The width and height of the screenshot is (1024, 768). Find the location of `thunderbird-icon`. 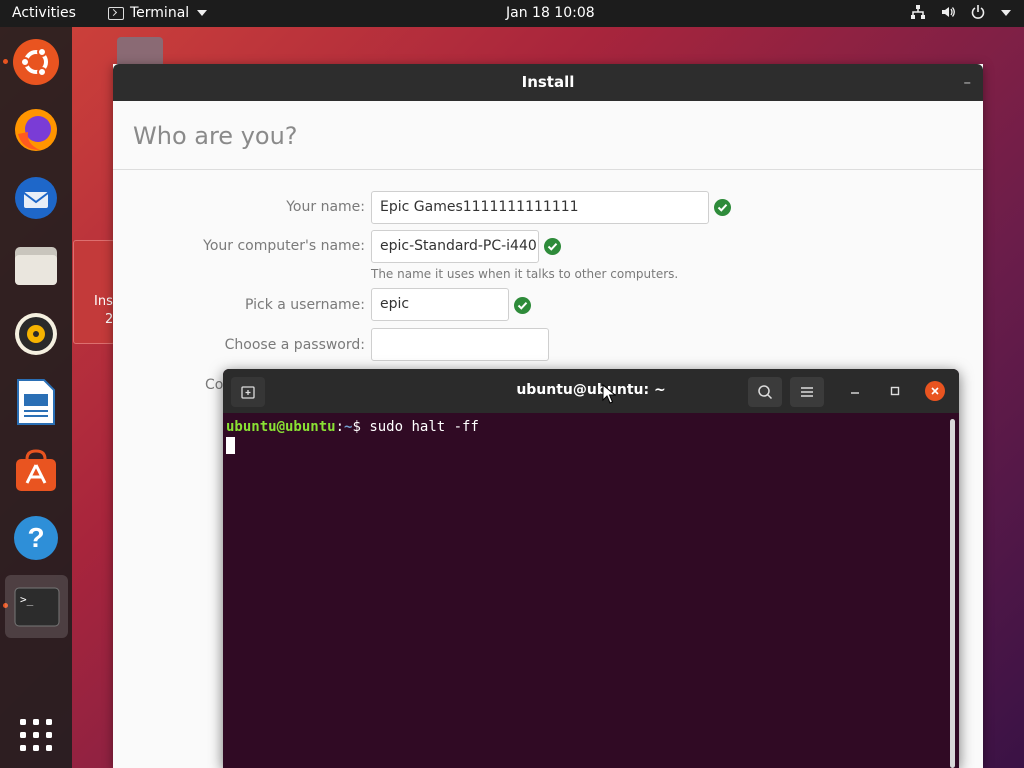

thunderbird-icon is located at coordinates (36, 198).